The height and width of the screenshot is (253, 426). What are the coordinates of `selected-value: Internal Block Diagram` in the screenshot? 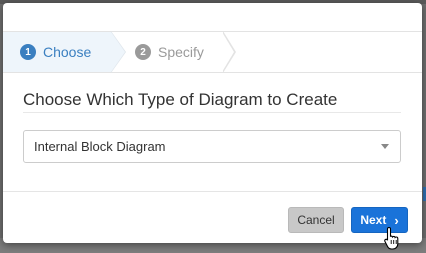 It's located at (100, 146).